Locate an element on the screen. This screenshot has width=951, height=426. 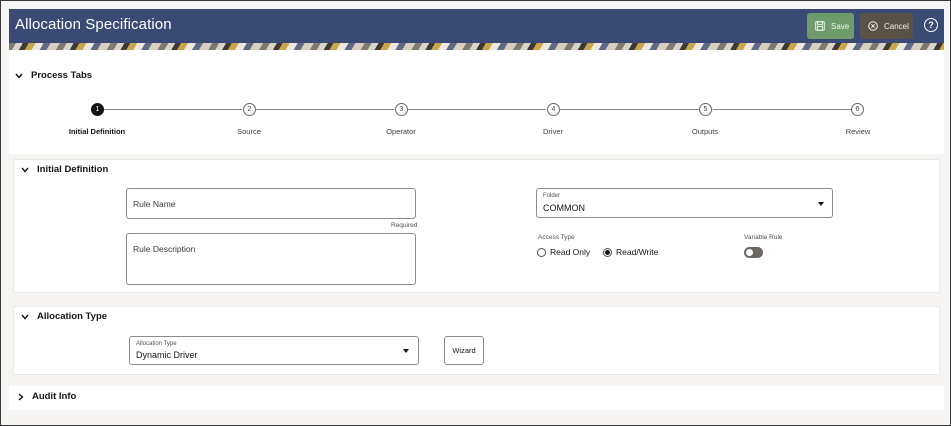
step-4-label: Driver is located at coordinates (553, 131).